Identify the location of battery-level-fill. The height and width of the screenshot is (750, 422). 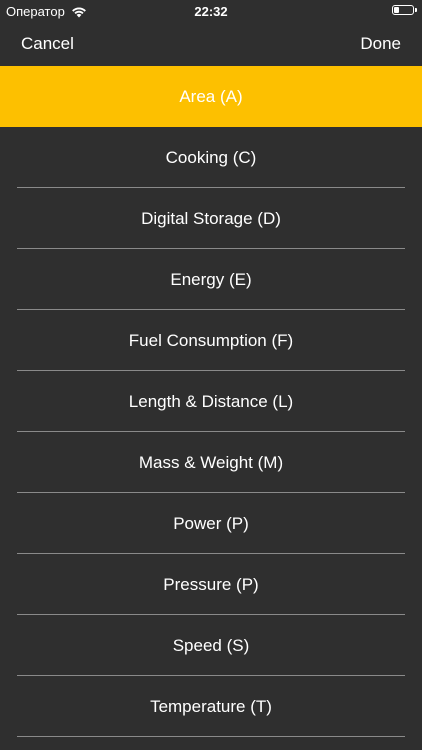
(396, 10).